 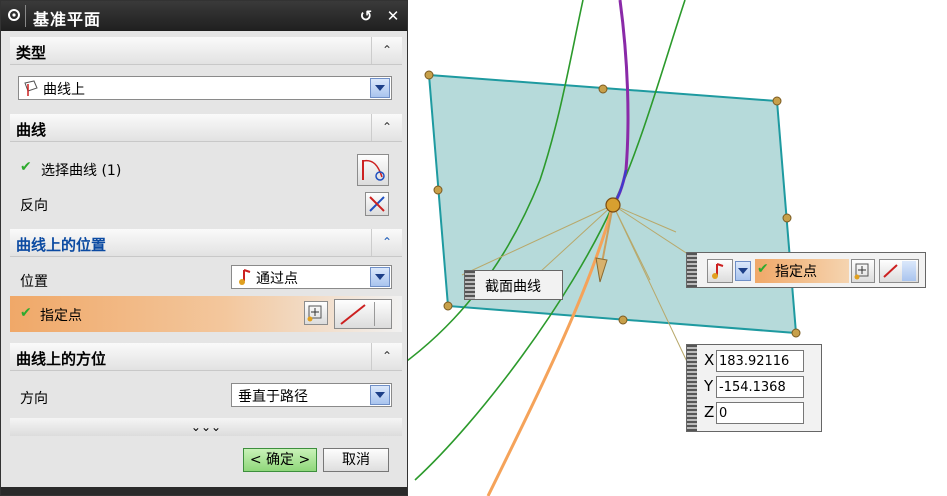 What do you see at coordinates (709, 386) in the screenshot?
I see `y-axis-label: Y` at bounding box center [709, 386].